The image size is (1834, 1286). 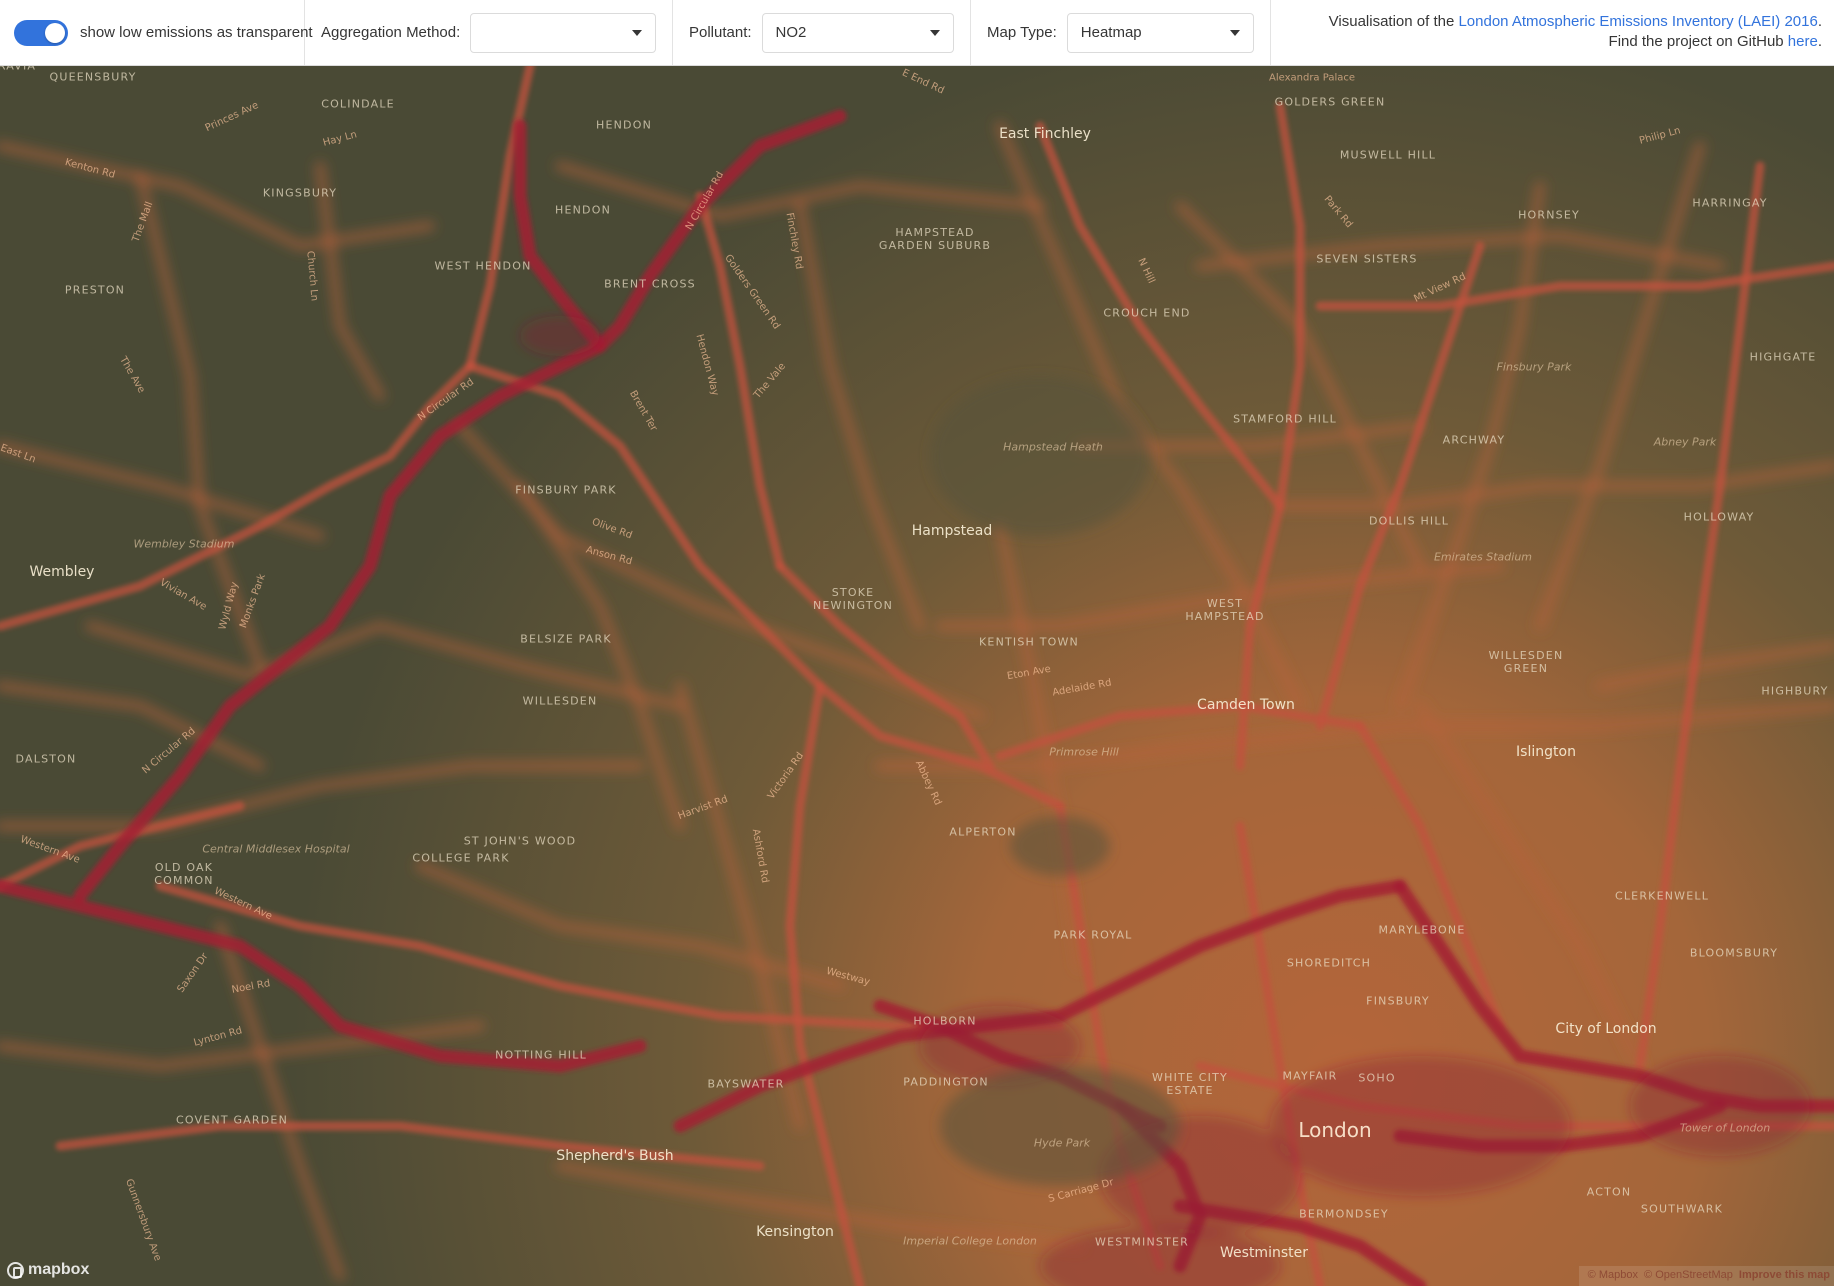 I want to click on map-type-select: Heatmap, so click(x=1160, y=32).